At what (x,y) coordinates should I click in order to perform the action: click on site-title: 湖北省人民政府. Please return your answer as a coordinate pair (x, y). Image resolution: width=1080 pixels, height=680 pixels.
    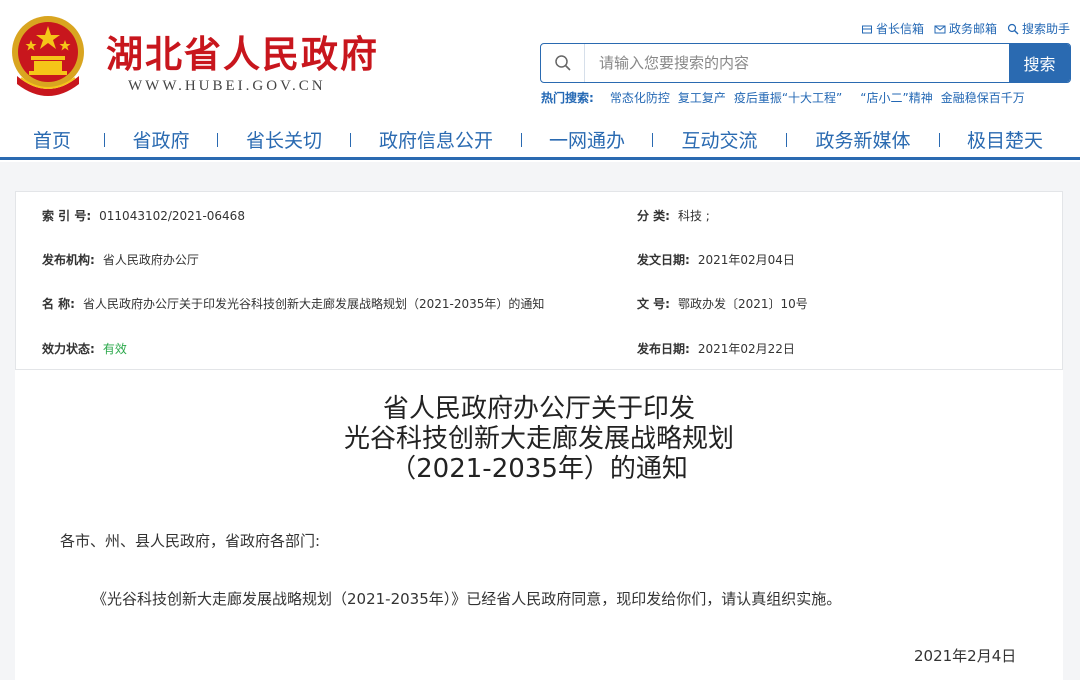
    Looking at the image, I should click on (242, 51).